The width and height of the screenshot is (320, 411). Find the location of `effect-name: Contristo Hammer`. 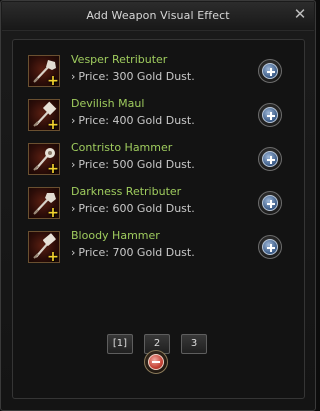

effect-name: Contristo Hammer is located at coordinates (122, 147).